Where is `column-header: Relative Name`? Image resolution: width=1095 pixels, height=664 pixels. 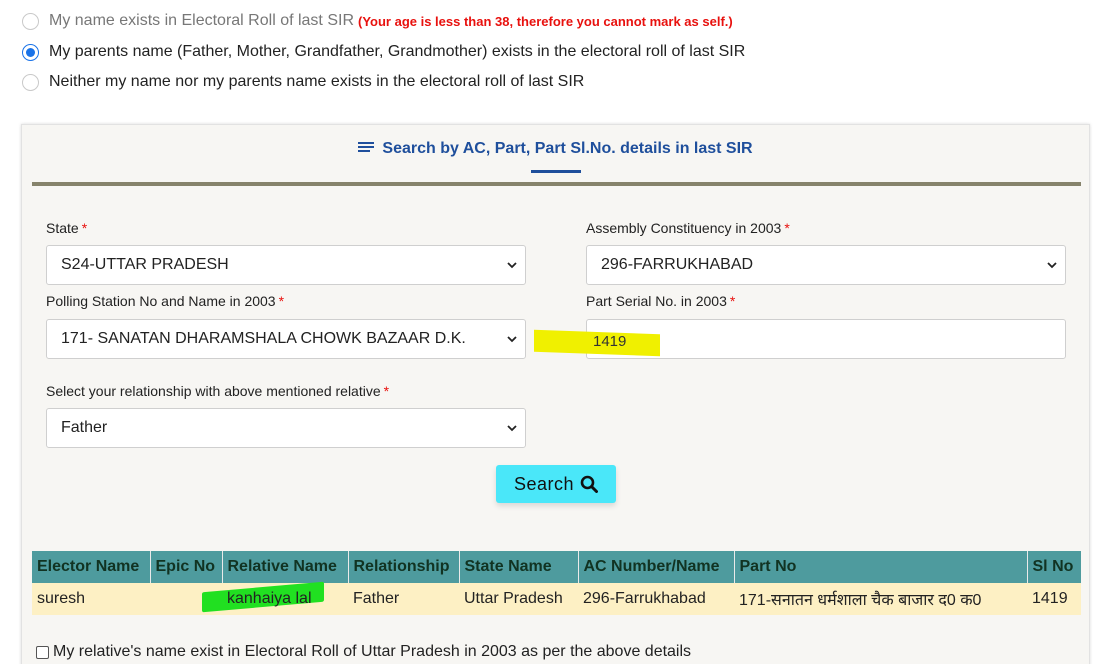
column-header: Relative Name is located at coordinates (285, 567).